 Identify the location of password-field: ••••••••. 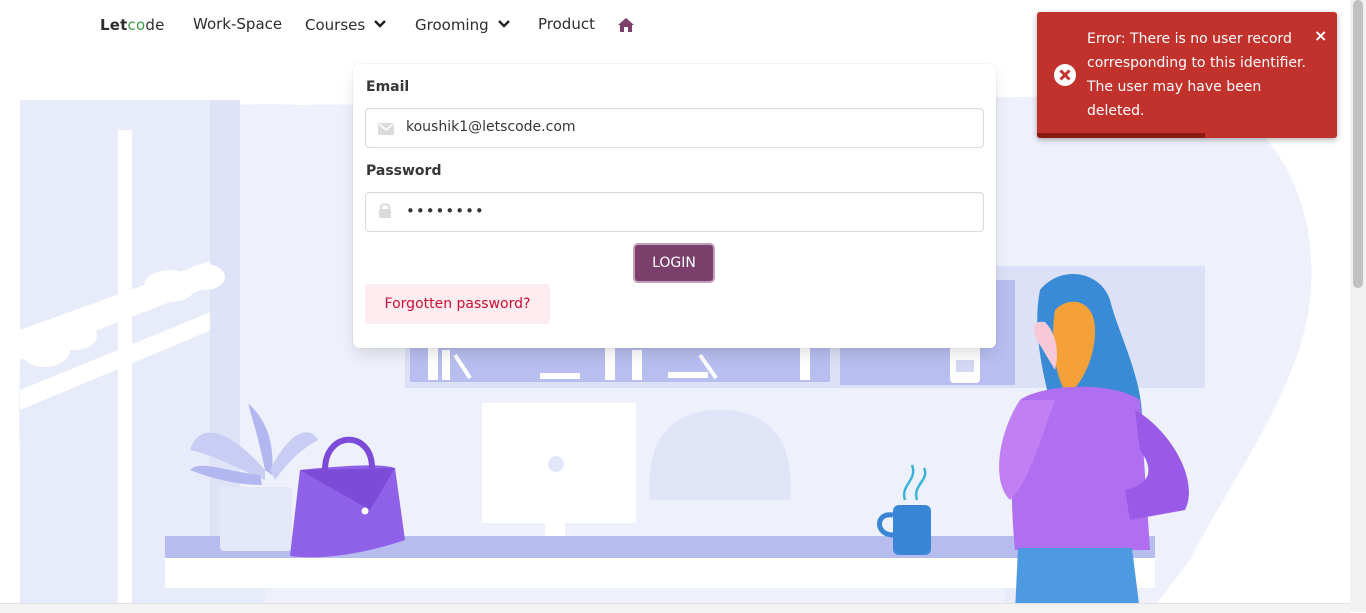
(674, 212).